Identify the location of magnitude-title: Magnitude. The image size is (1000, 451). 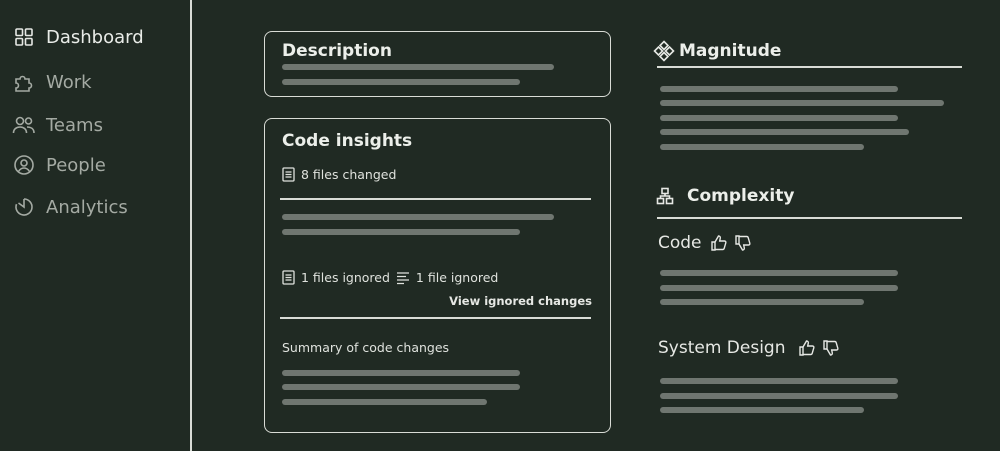
(730, 51).